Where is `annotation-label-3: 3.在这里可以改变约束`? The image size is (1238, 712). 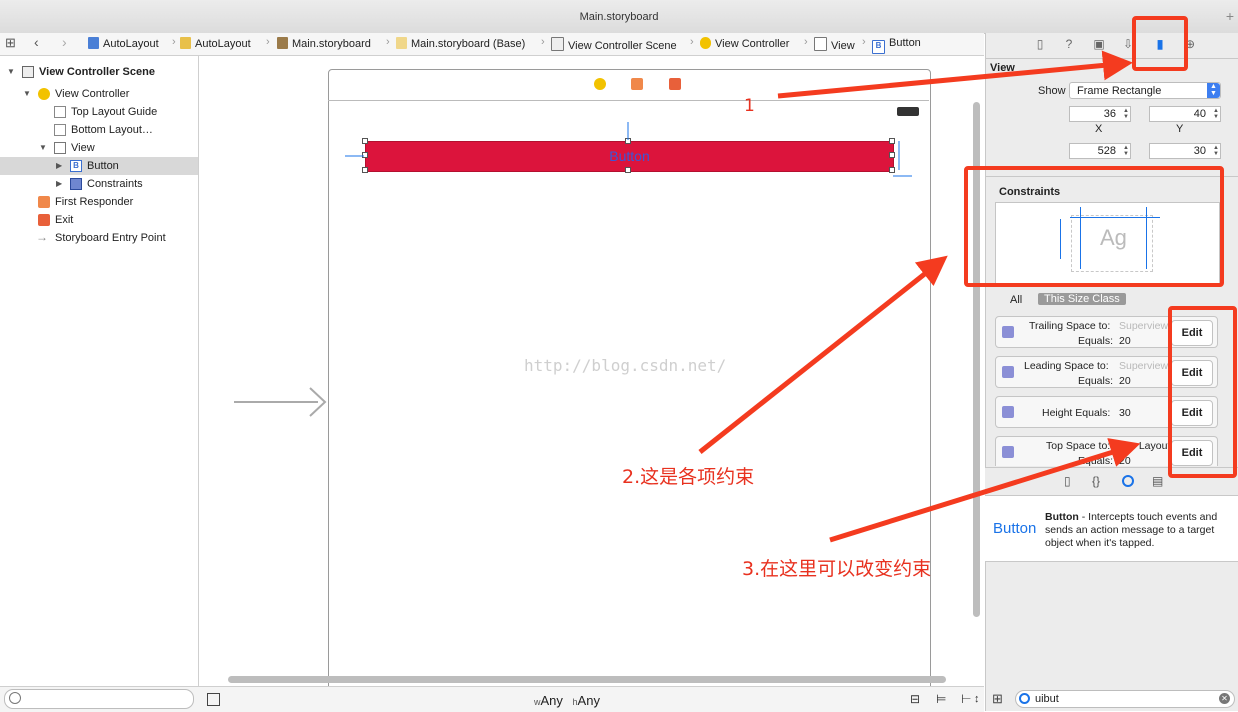 annotation-label-3: 3.在这里可以改变约束 is located at coordinates (837, 569).